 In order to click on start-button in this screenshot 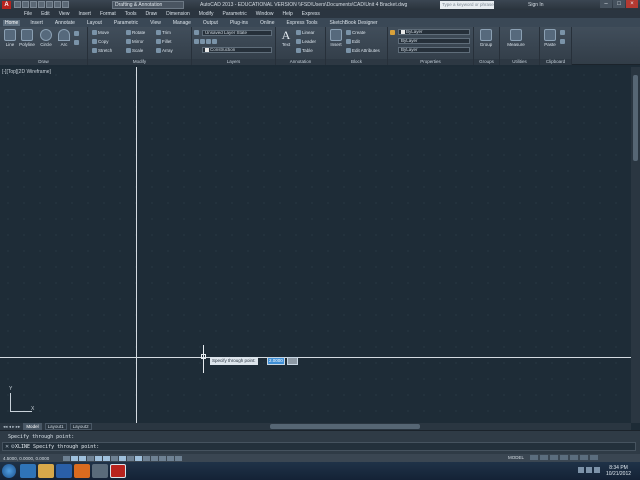, I will do `click(9, 471)`.